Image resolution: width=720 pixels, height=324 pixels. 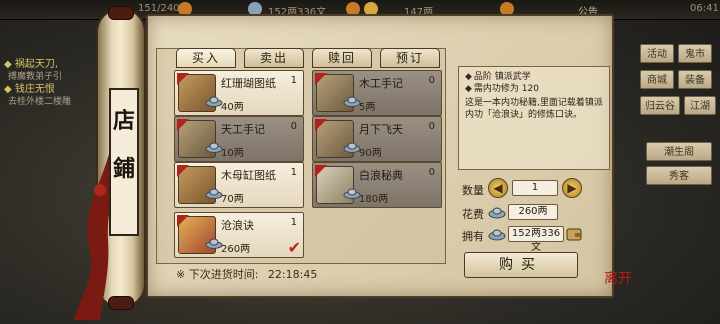 I want to click on wallet-icon, so click(x=574, y=234).